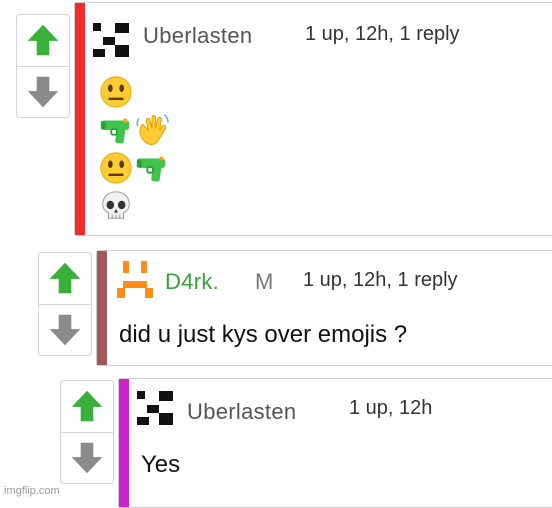  Describe the element at coordinates (174, 155) in the screenshot. I see `comment-body` at that location.